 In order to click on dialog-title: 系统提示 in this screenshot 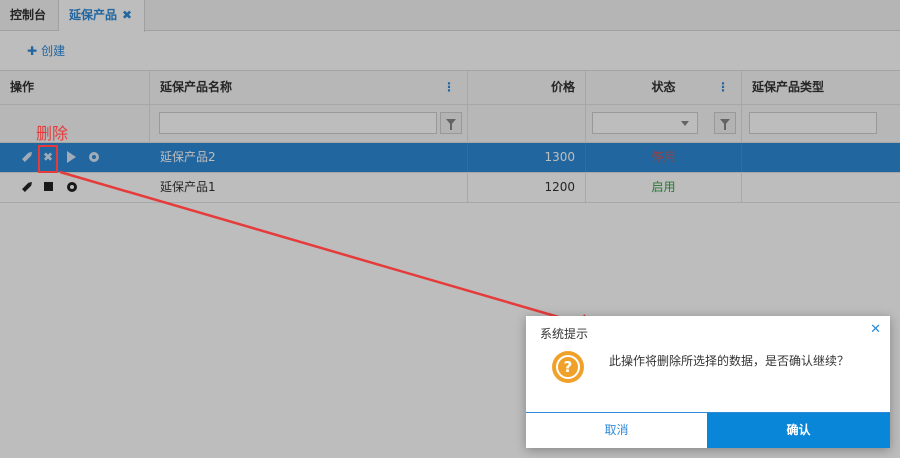, I will do `click(564, 334)`.